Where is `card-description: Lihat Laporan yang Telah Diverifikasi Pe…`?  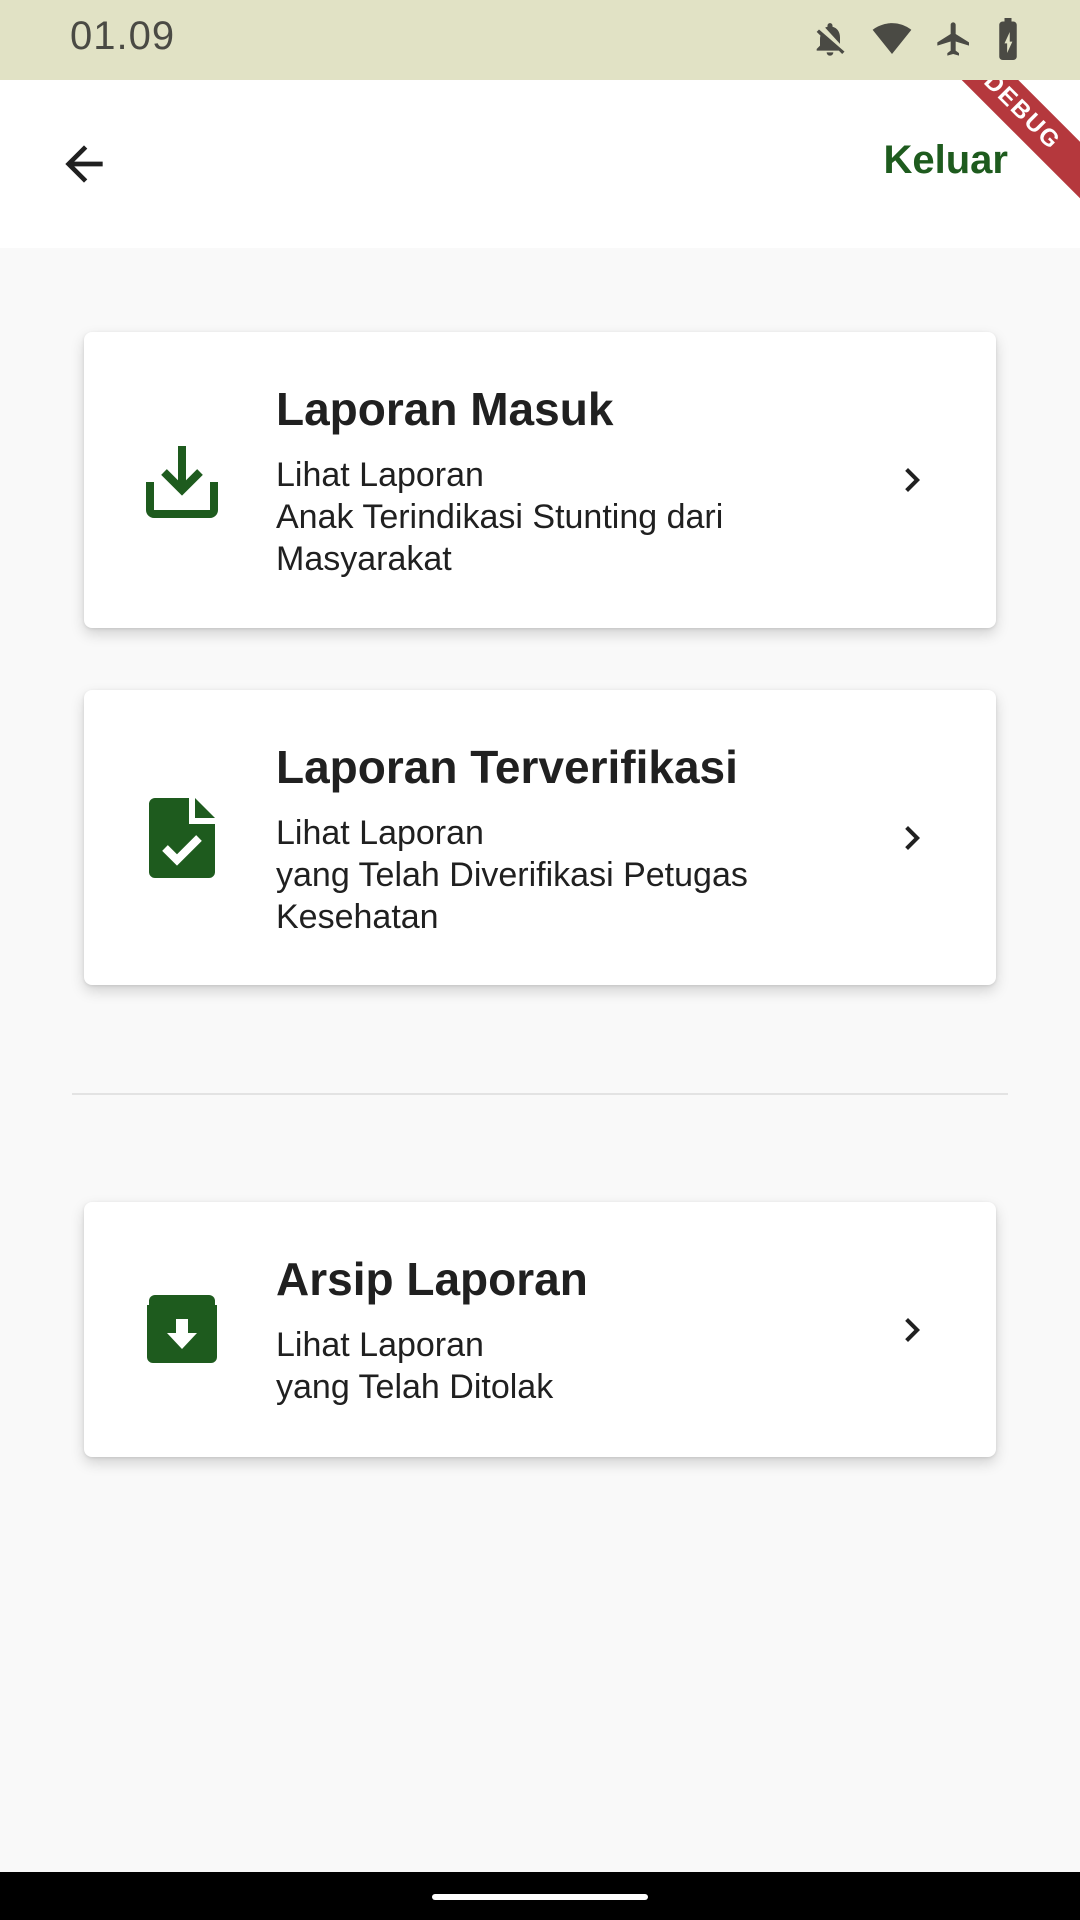
card-description: Lihat Laporan yang Telah Diverifikasi Pe… is located at coordinates (512, 875).